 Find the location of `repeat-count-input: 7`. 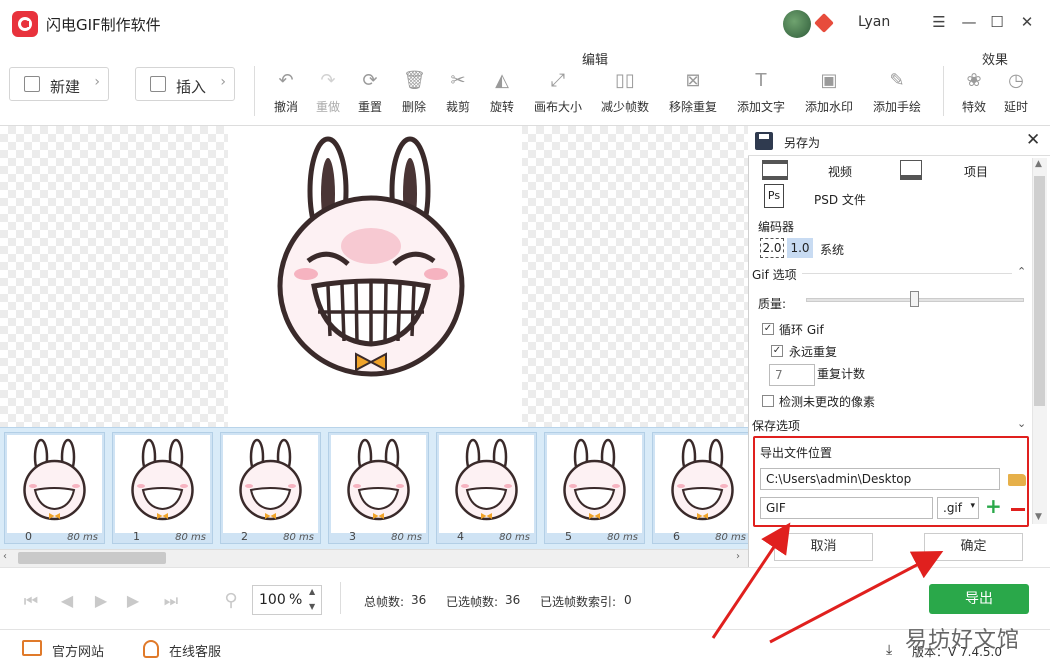

repeat-count-input: 7 is located at coordinates (792, 375).